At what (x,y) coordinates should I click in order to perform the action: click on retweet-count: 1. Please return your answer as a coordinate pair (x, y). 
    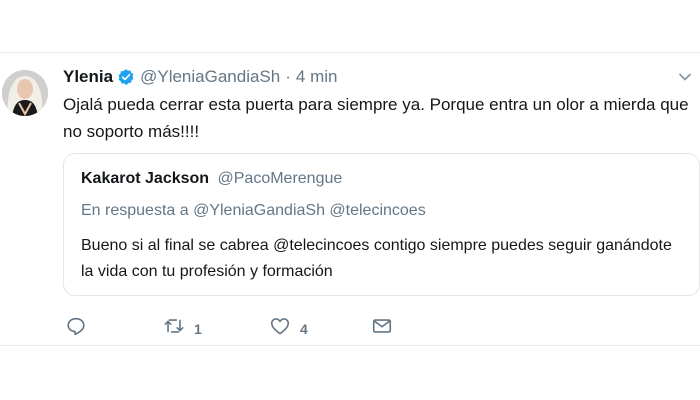
    Looking at the image, I should click on (198, 328).